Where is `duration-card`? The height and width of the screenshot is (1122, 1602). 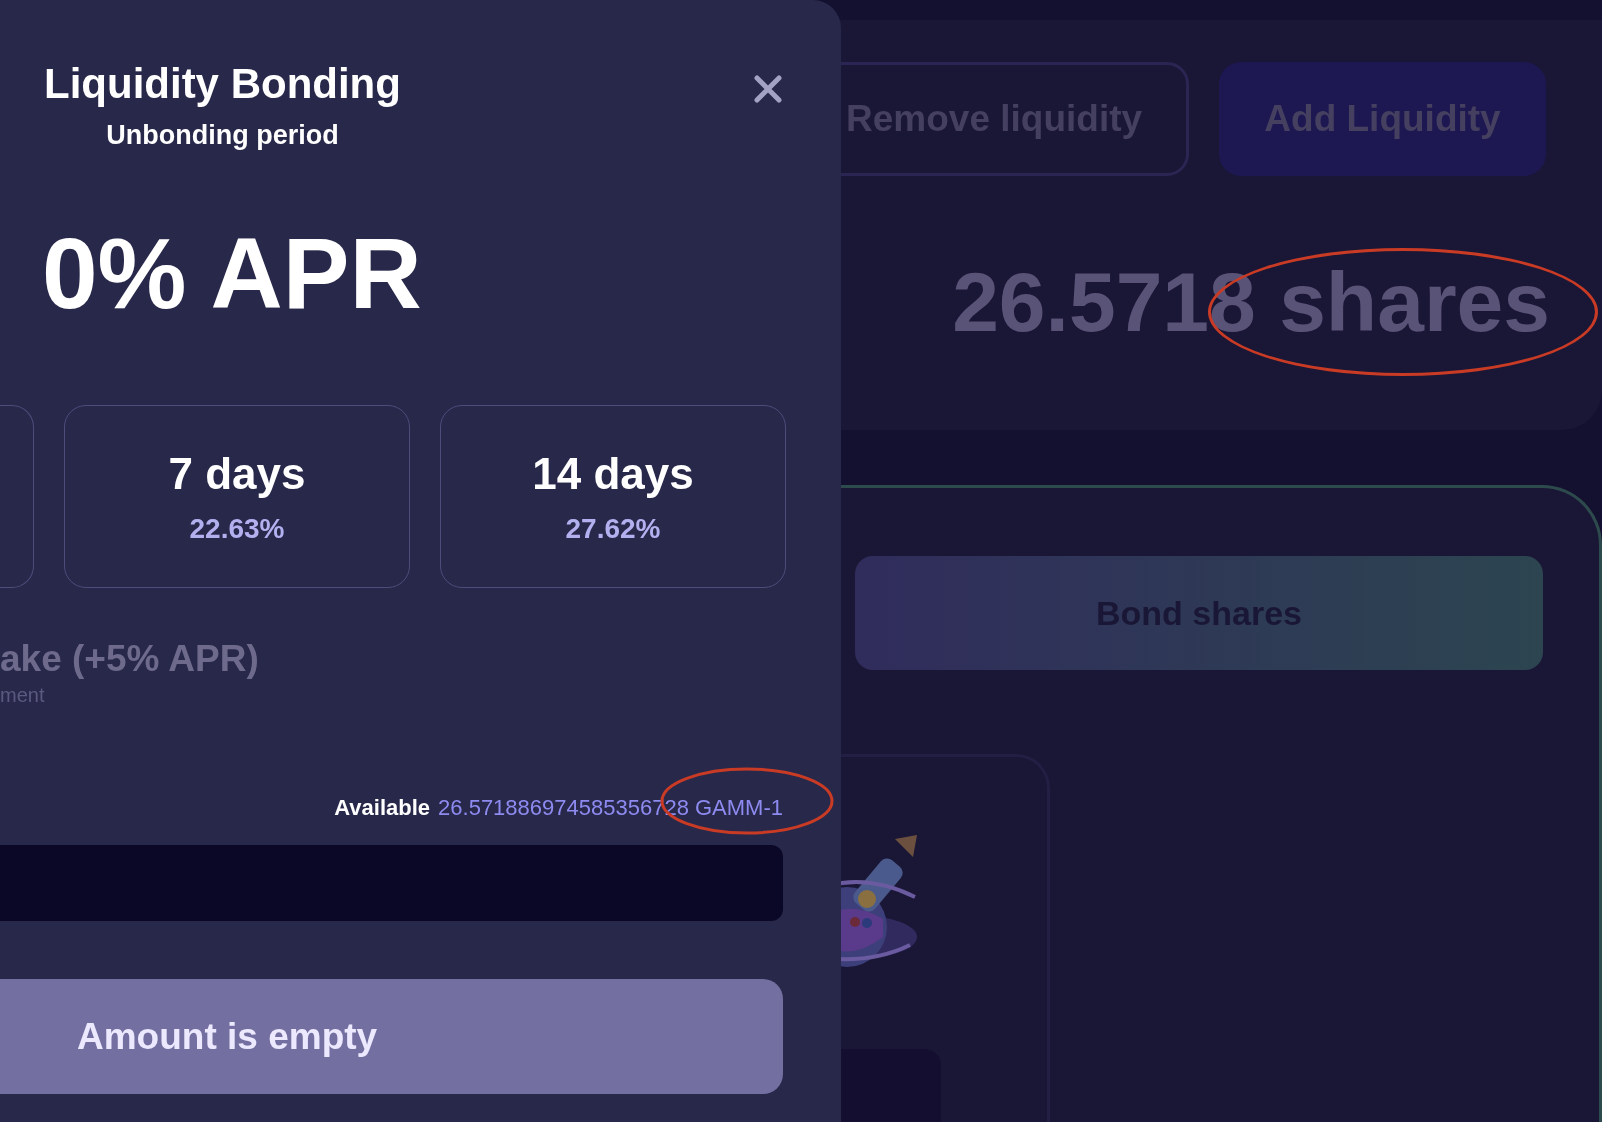
duration-card is located at coordinates (17, 496).